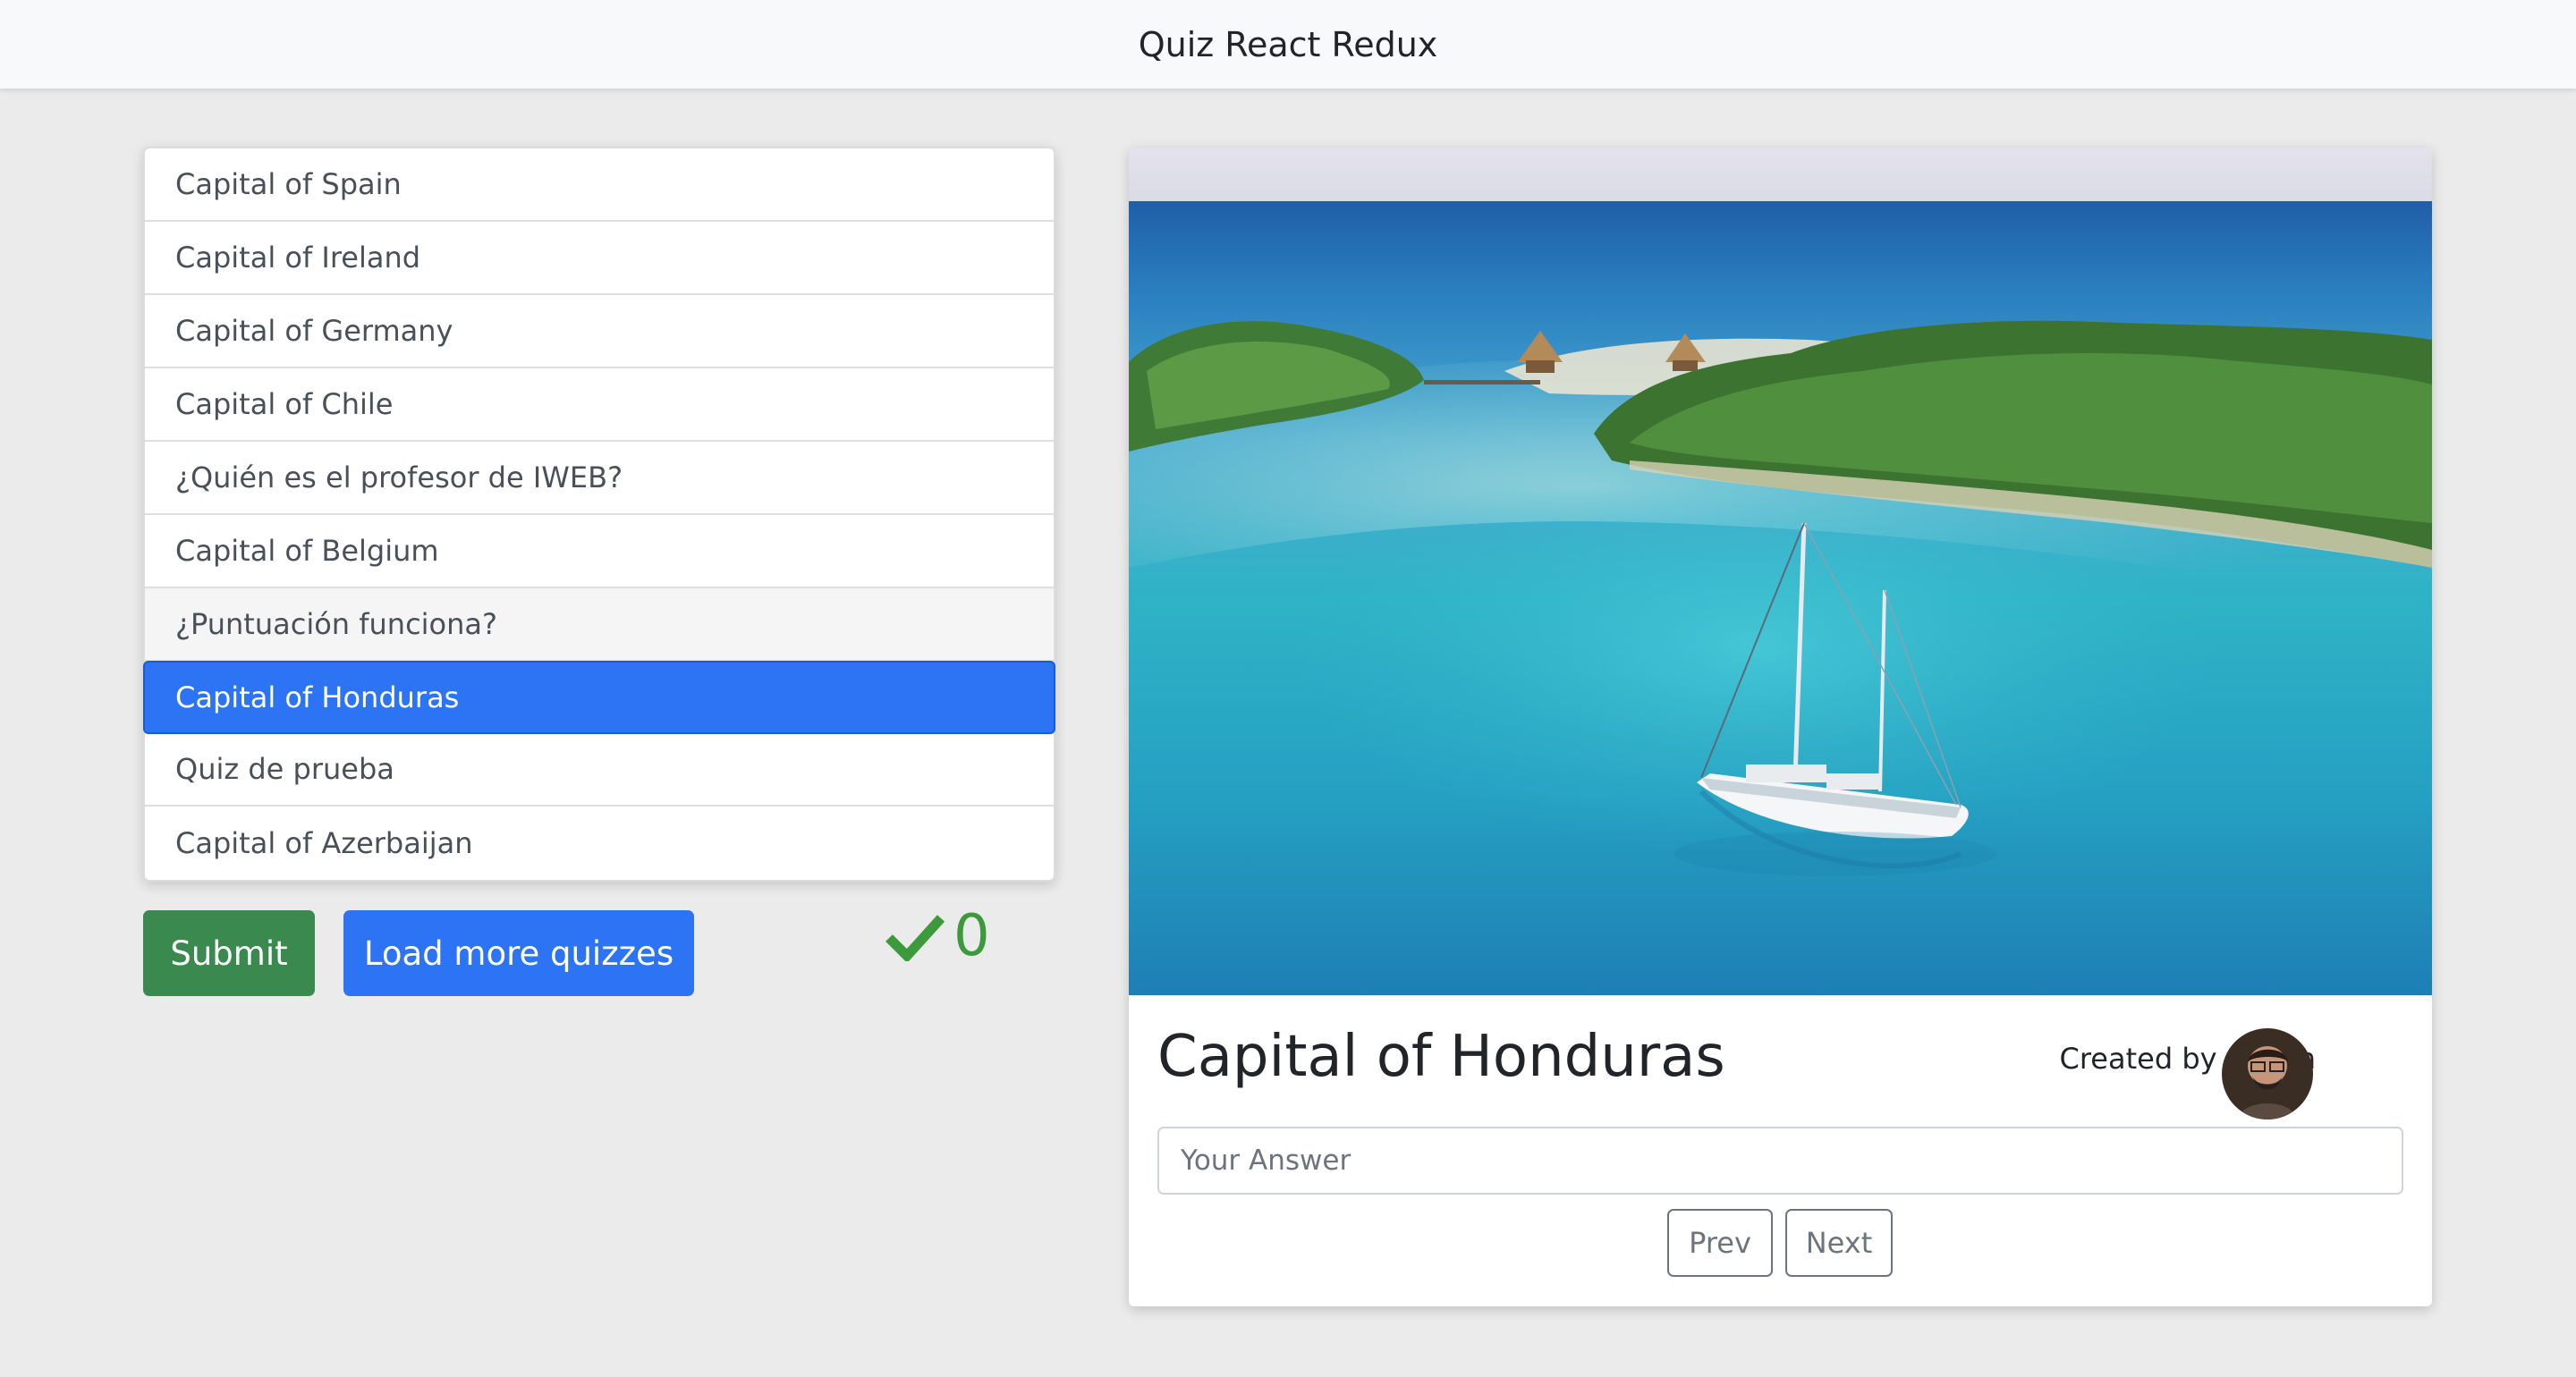 The width and height of the screenshot is (2576, 1377). I want to click on score-display: 0, so click(938, 936).